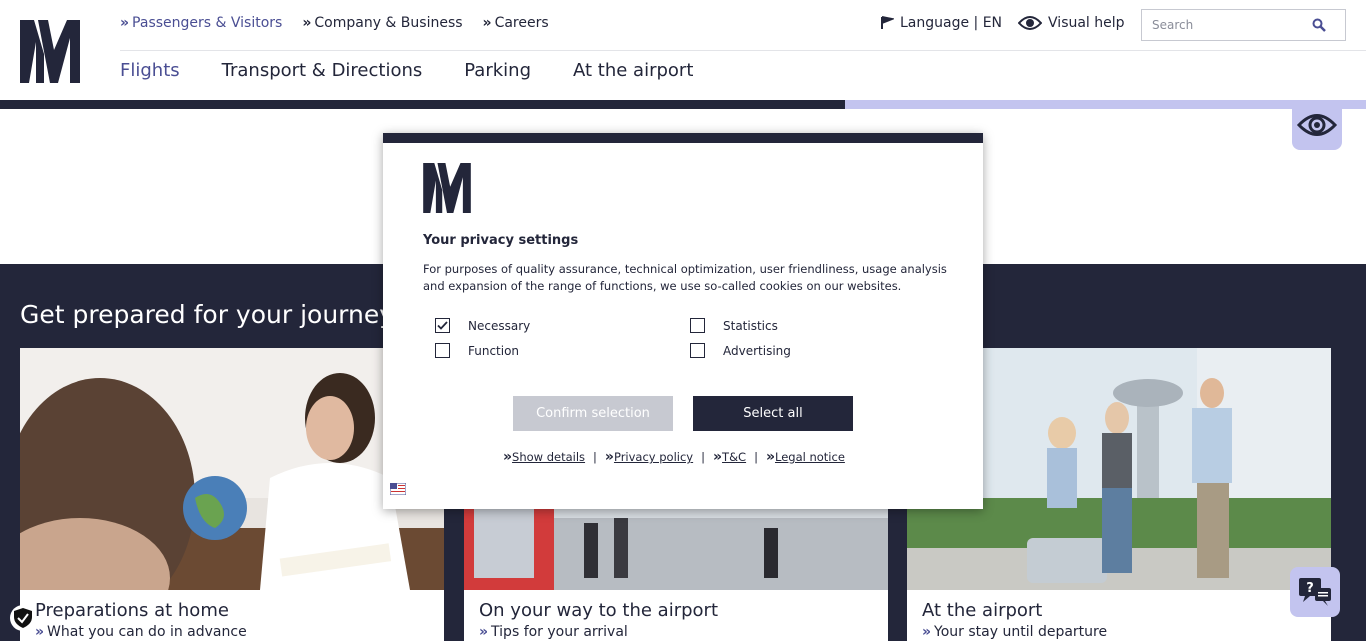 This screenshot has width=1366, height=641. Describe the element at coordinates (232, 469) in the screenshot. I see `card-image` at that location.